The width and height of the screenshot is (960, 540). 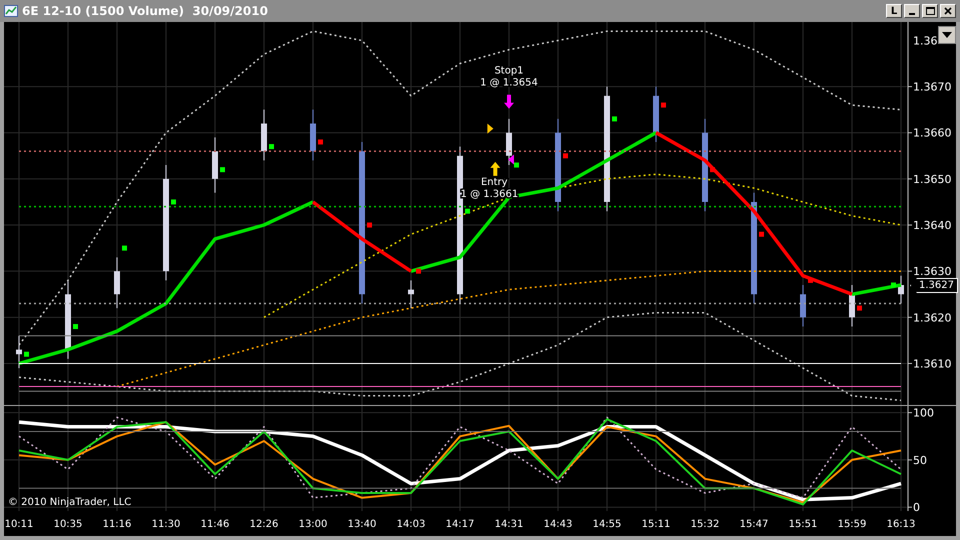 What do you see at coordinates (68, 524) in the screenshot?
I see `x-axis-label: 10:35` at bounding box center [68, 524].